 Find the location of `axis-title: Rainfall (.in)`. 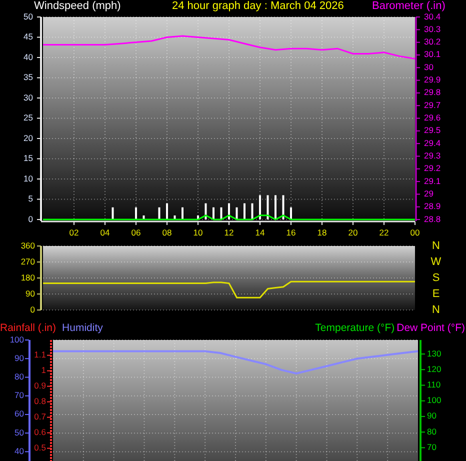

axis-title: Rainfall (.in) is located at coordinates (28, 328).